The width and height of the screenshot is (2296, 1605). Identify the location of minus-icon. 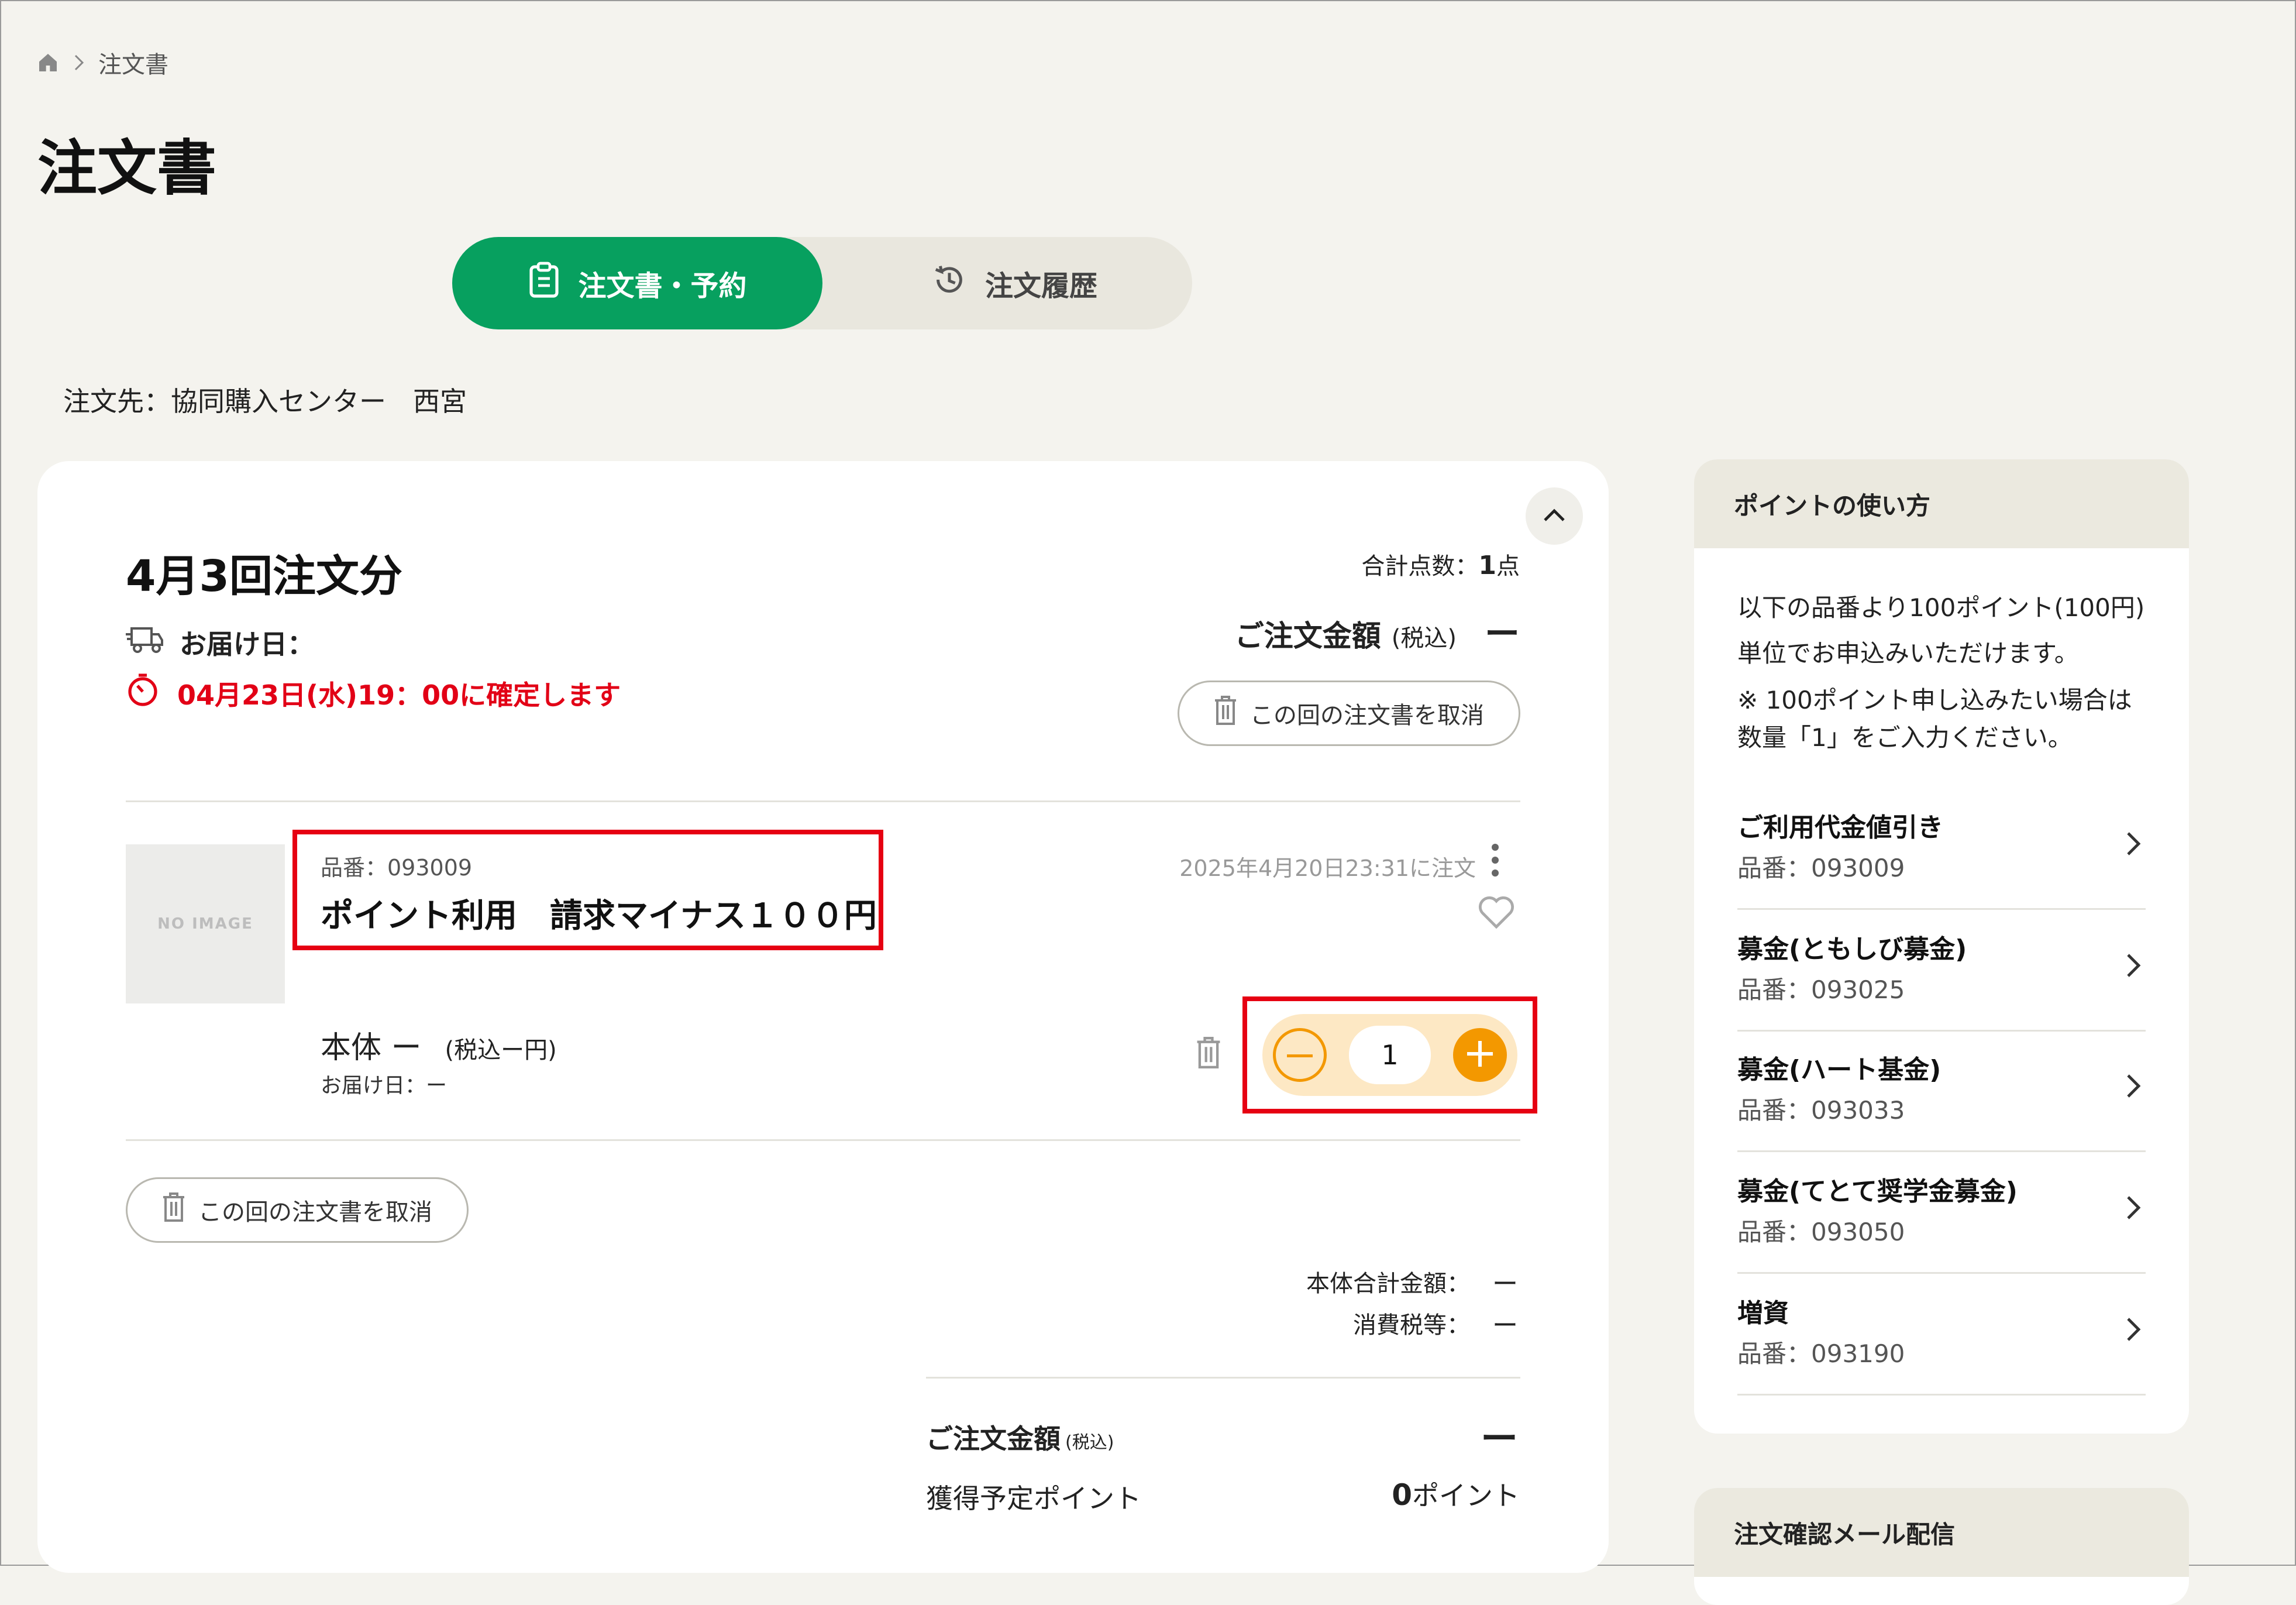
(1300, 1055).